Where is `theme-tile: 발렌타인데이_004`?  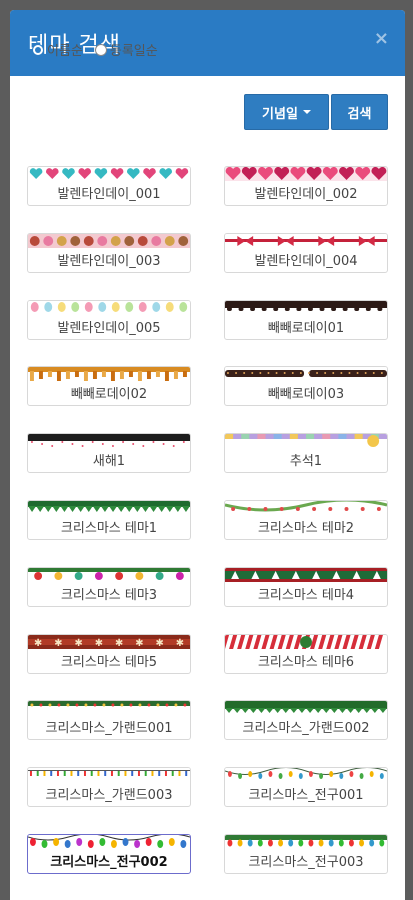
theme-tile: 발렌타인데이_004 is located at coordinates (306, 252).